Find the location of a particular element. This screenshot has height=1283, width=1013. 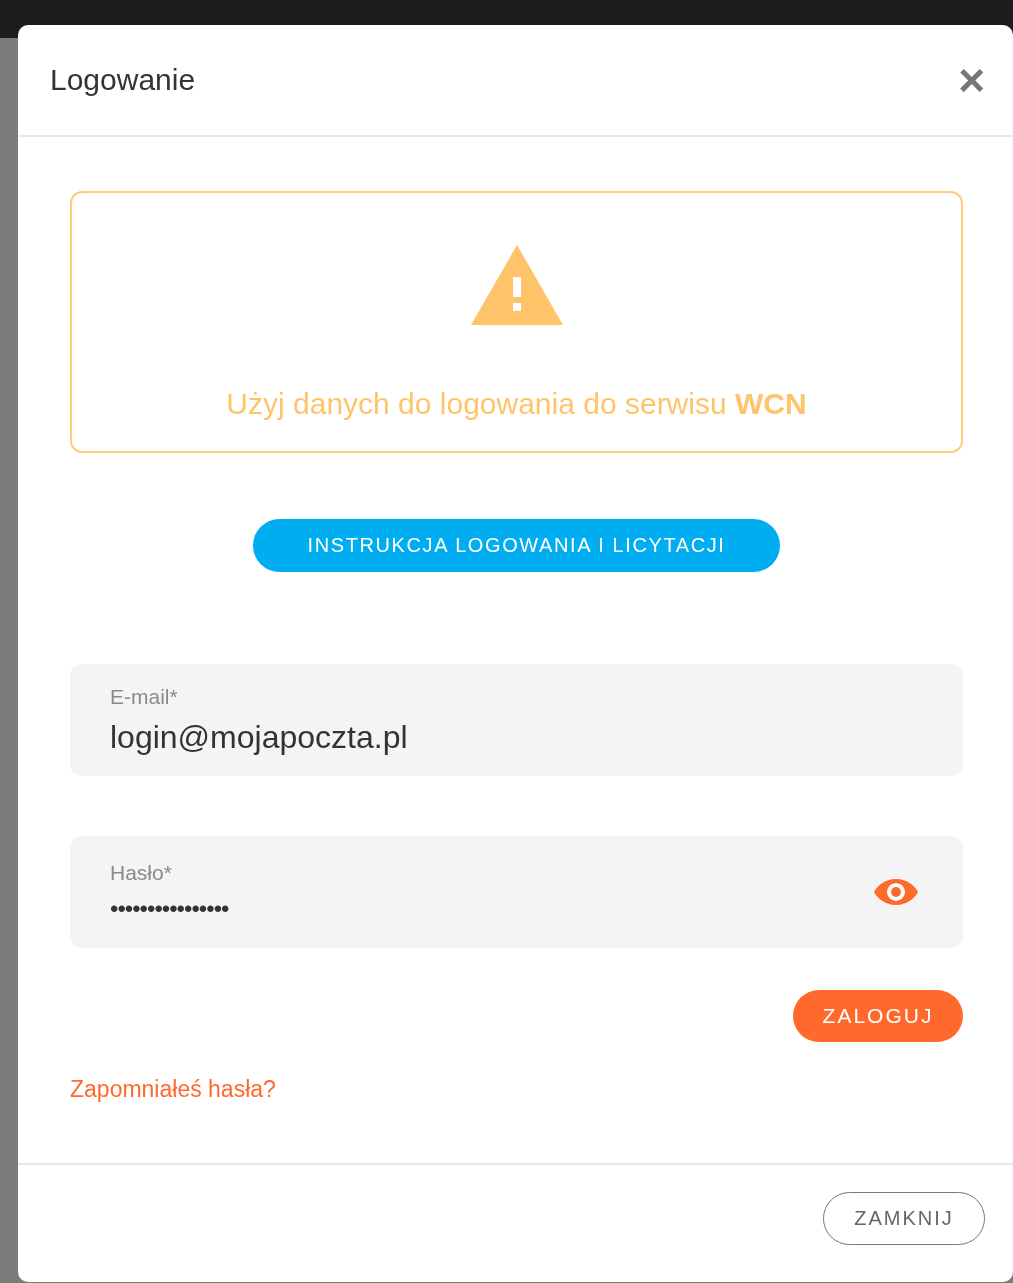

field-label: E-mail* is located at coordinates (144, 696).